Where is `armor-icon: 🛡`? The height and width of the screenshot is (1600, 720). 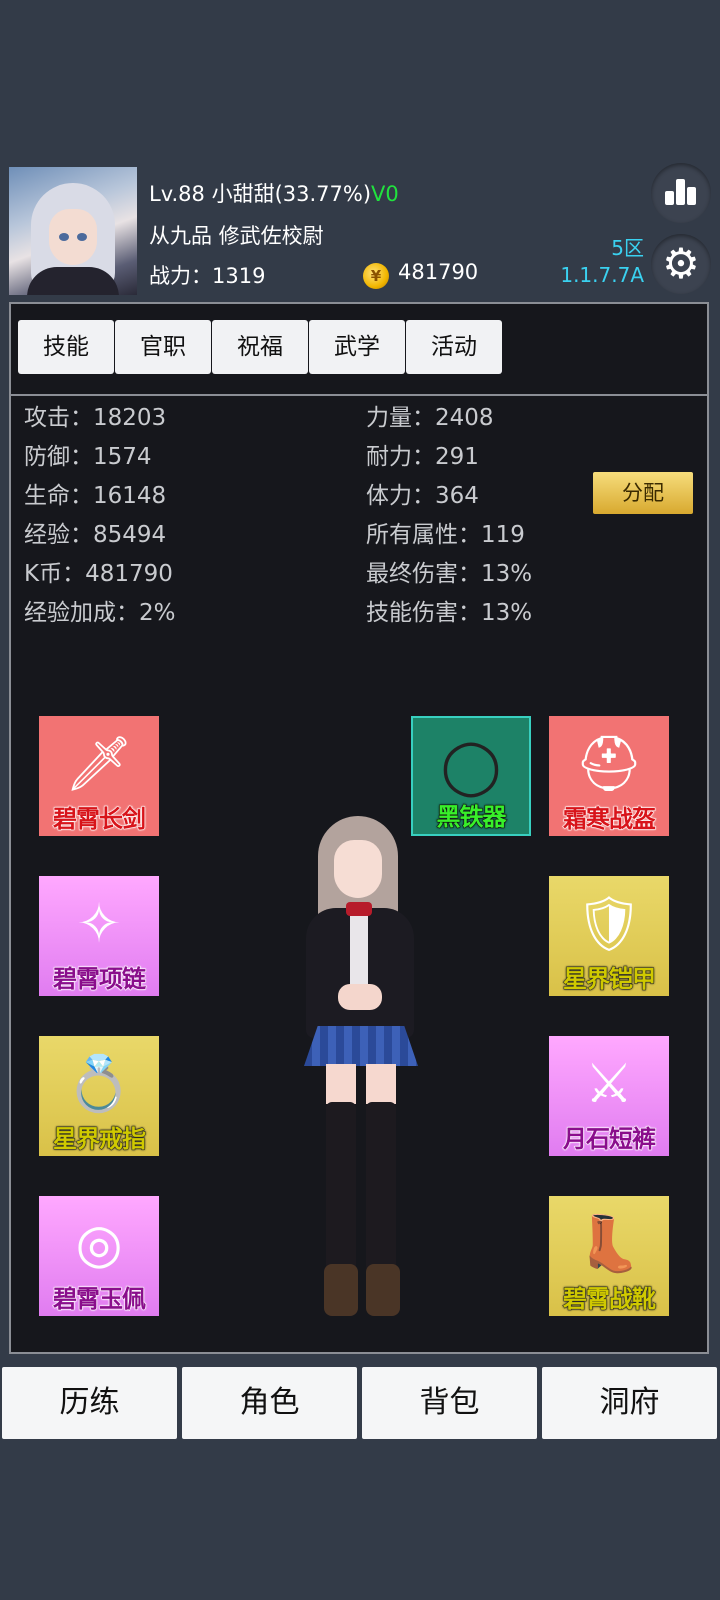
armor-icon: 🛡 is located at coordinates (609, 923).